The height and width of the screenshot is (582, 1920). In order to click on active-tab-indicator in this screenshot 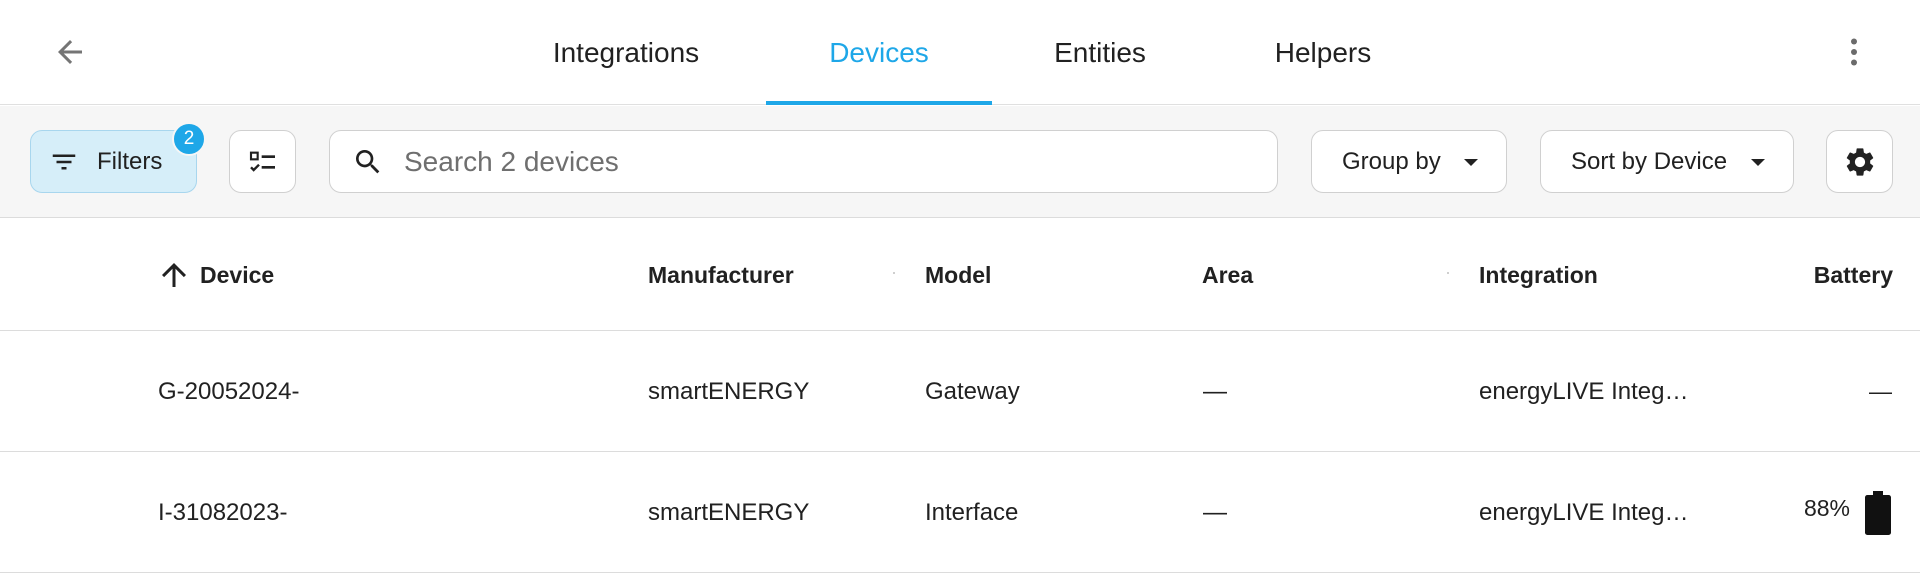, I will do `click(879, 103)`.